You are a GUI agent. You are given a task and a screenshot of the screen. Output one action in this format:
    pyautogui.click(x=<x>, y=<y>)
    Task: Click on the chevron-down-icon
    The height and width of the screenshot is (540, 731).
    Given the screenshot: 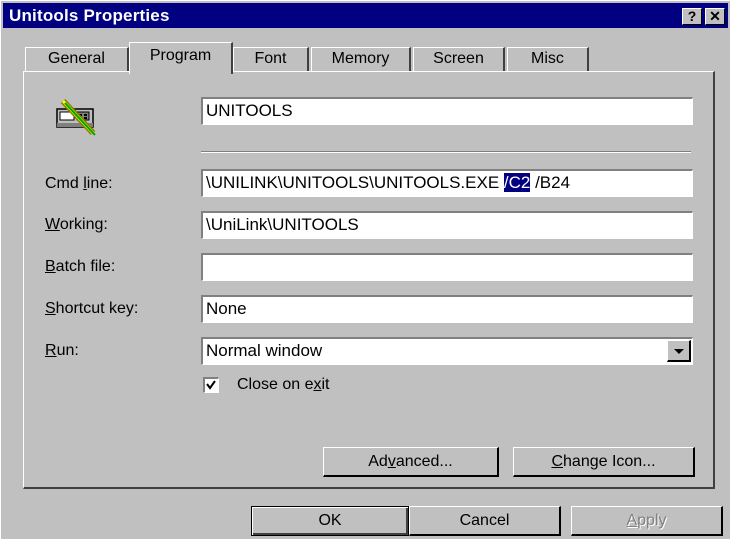 What is the action you would take?
    pyautogui.click(x=679, y=351)
    